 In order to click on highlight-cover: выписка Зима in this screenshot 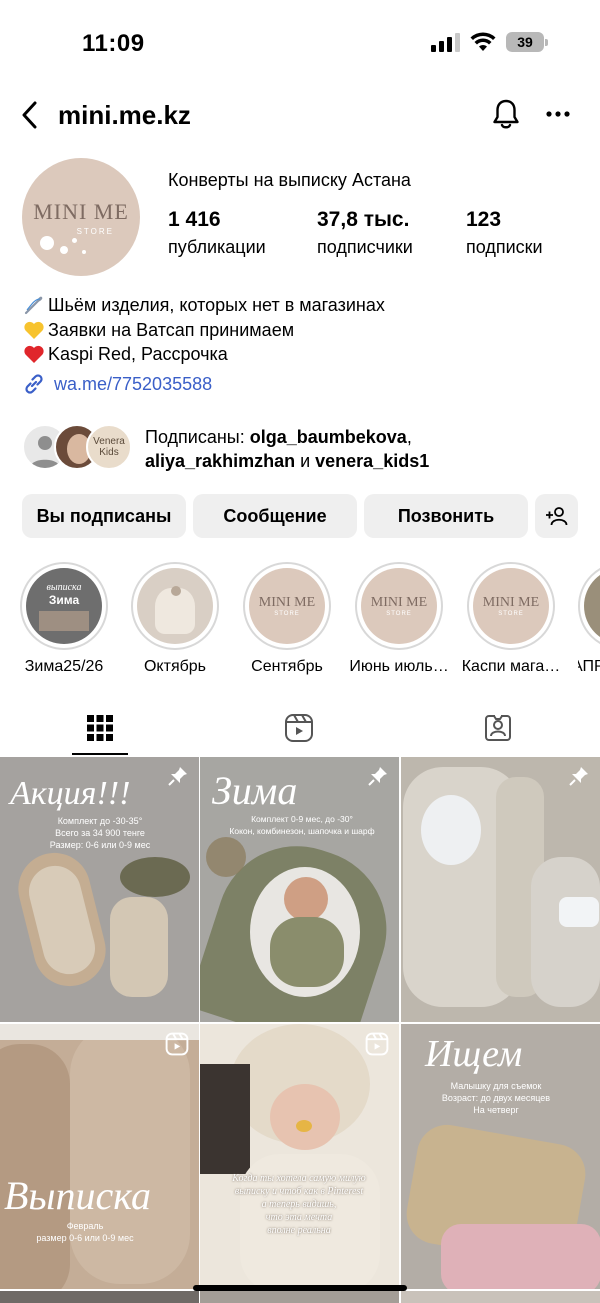, I will do `click(64, 606)`.